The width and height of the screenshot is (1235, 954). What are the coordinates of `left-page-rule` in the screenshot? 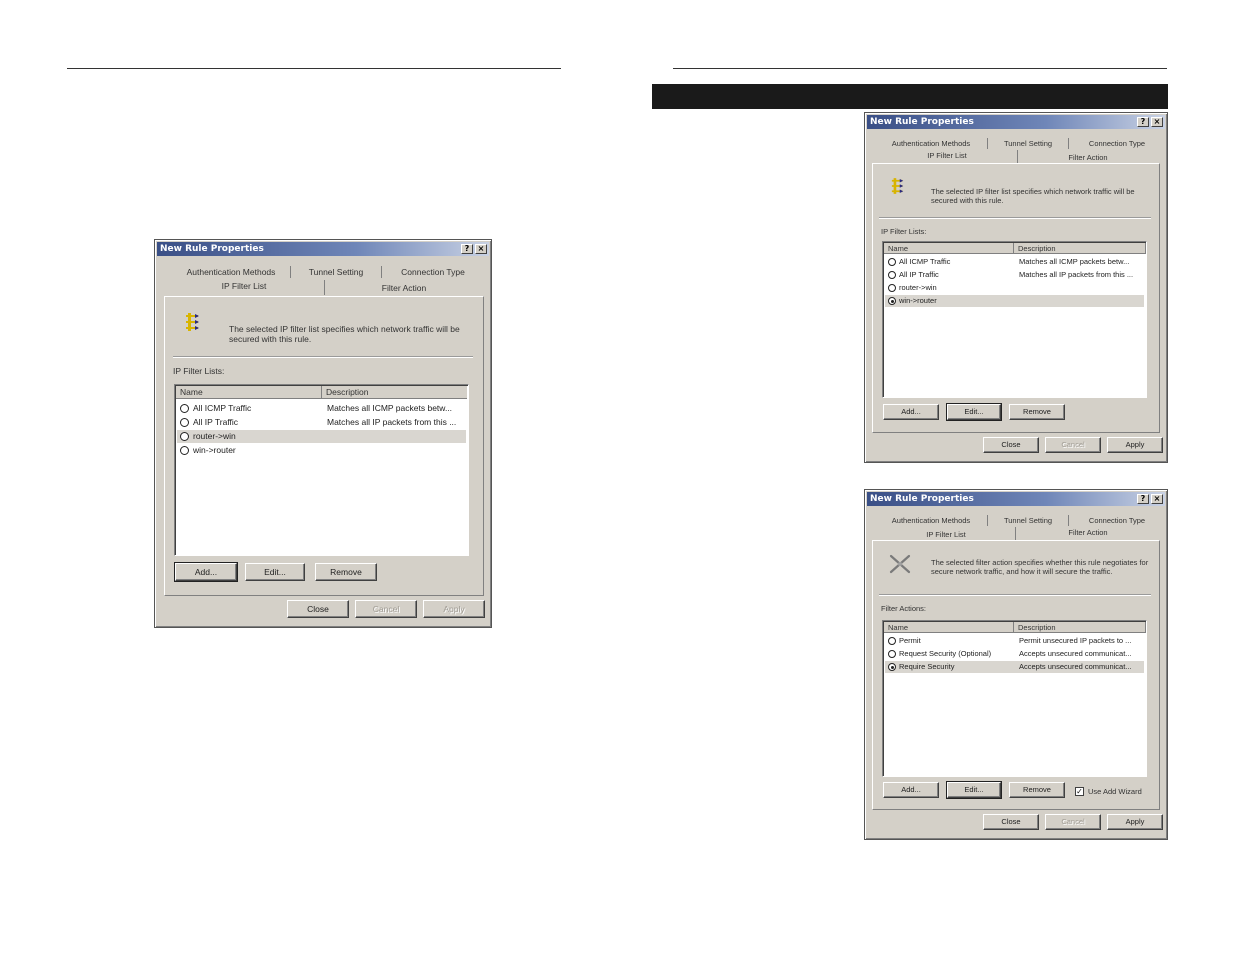 It's located at (314, 68).